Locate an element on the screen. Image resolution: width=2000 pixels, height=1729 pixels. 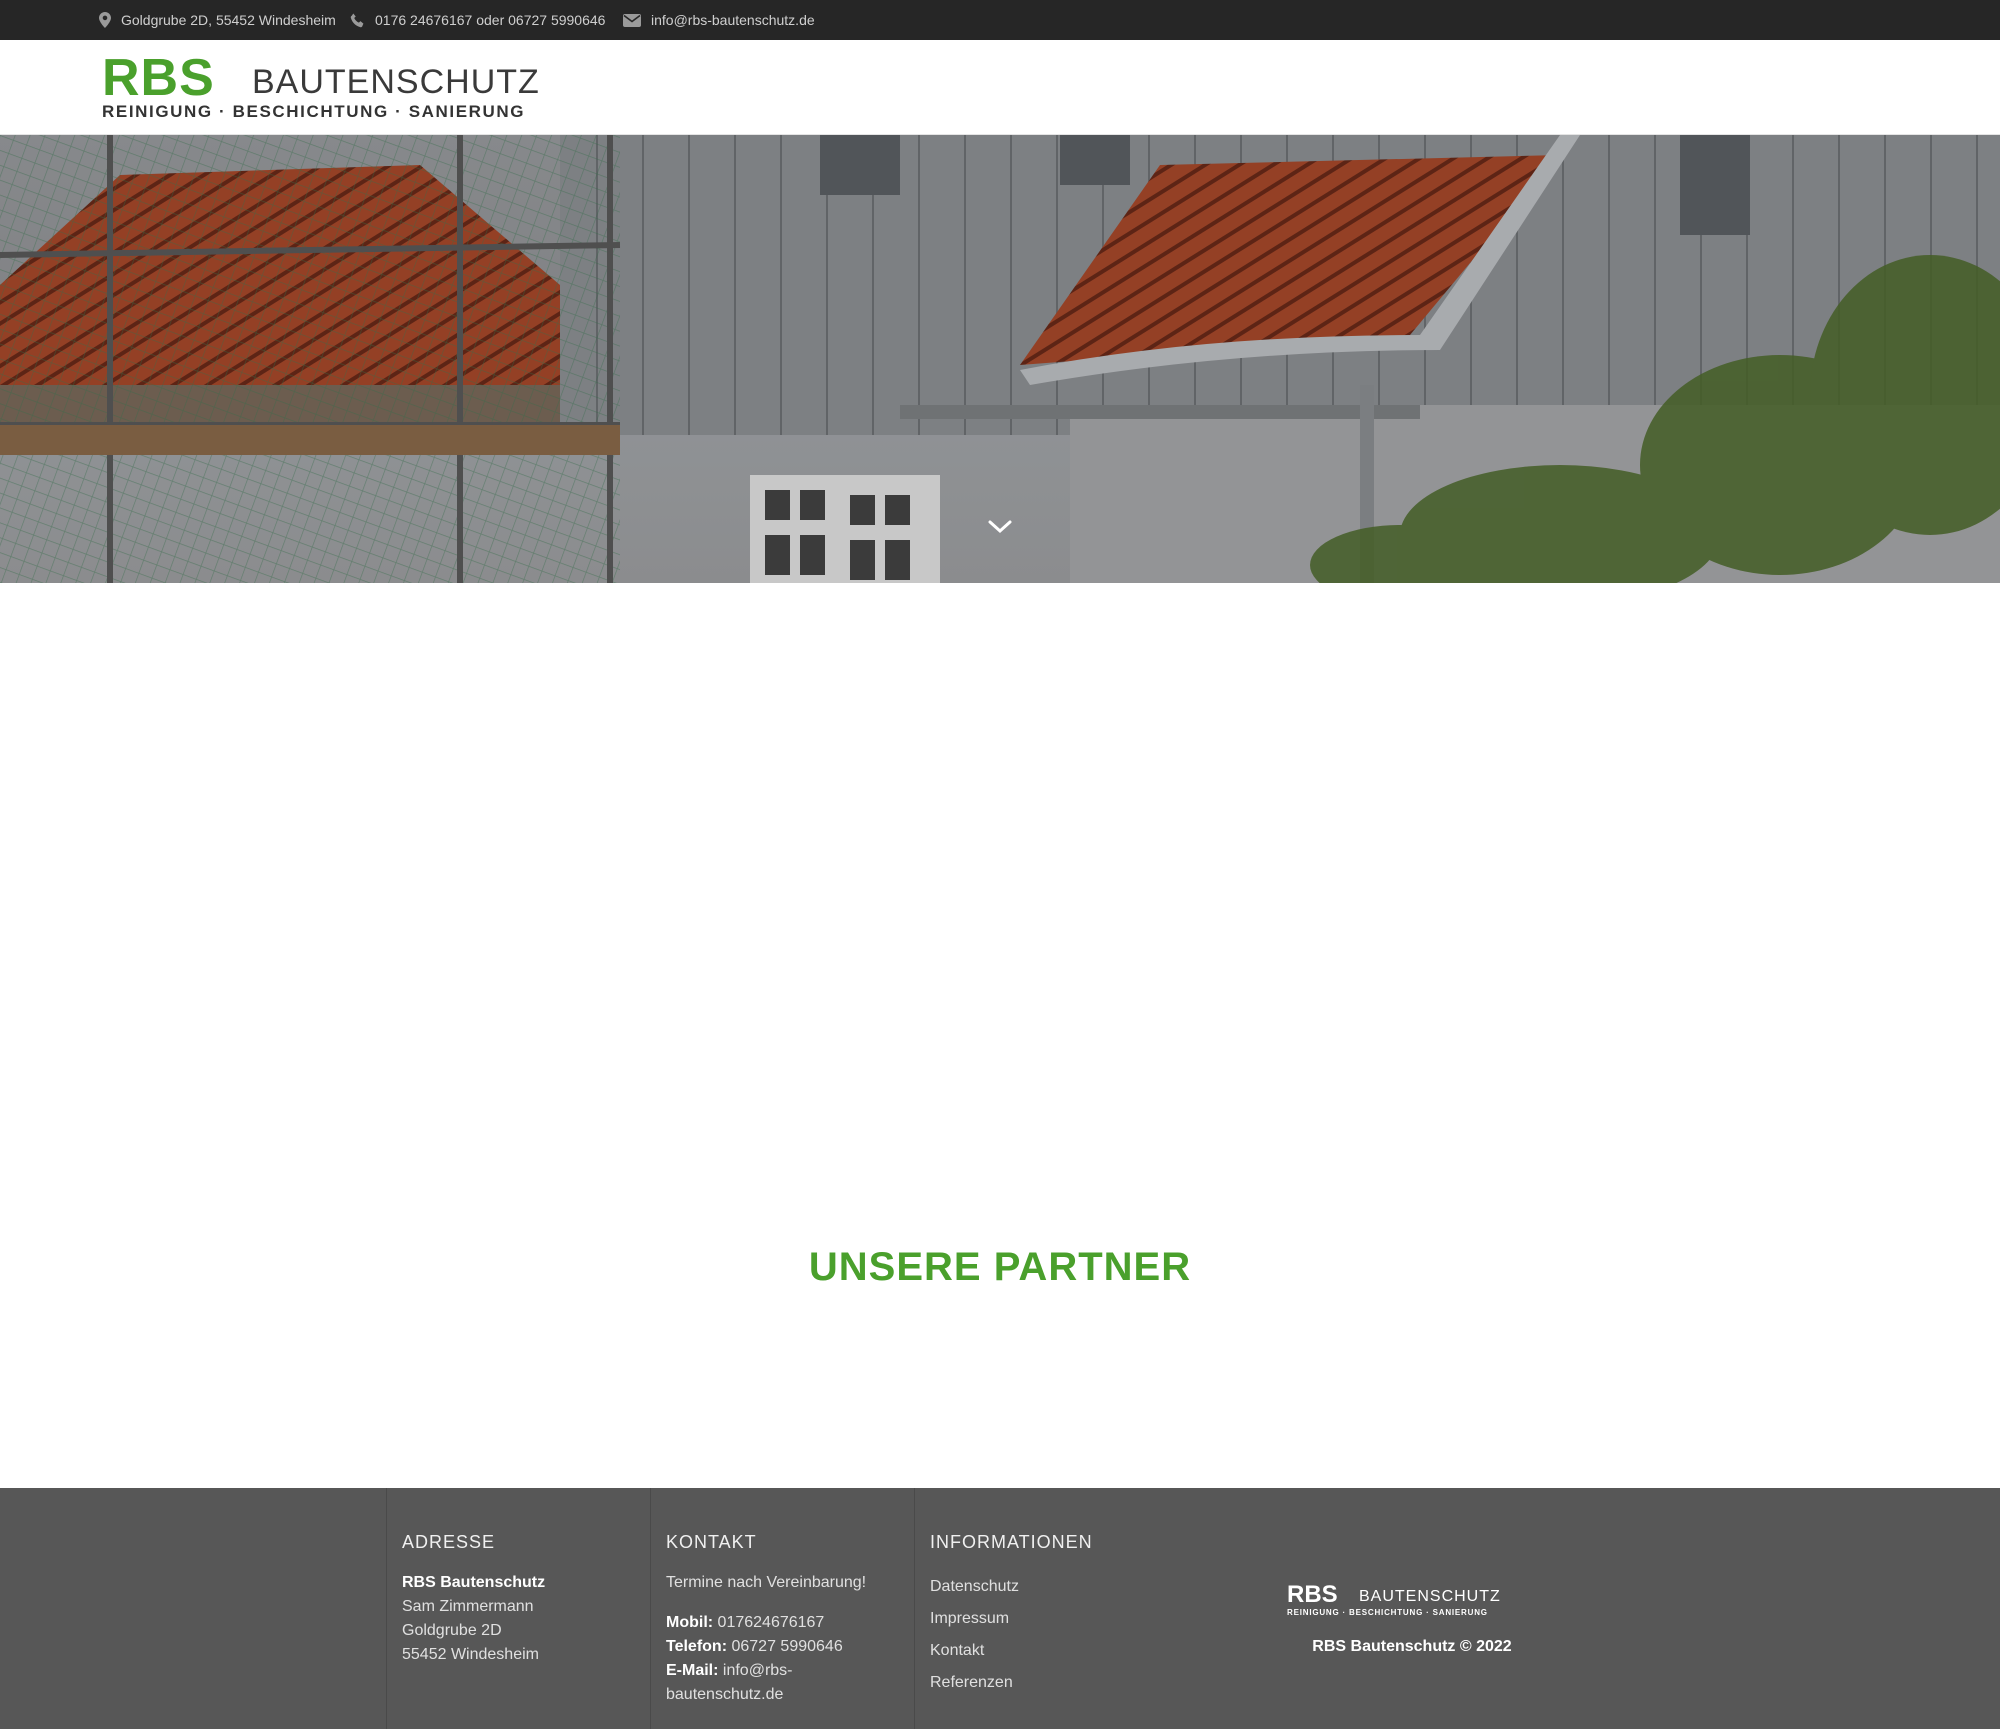
topbar-phone: 0176 24676167 oder 06727 5990646 is located at coordinates (477, 20).